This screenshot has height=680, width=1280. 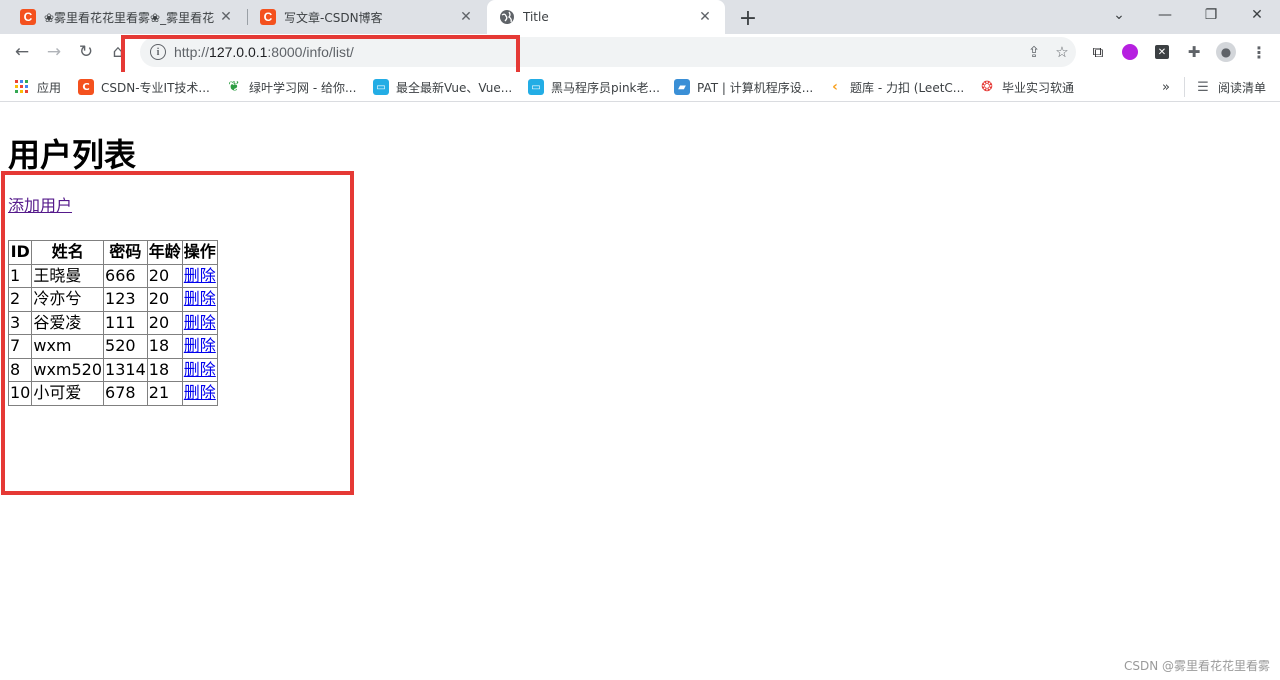 I want to click on puzzle-icon: ✚, so click(x=1194, y=52).